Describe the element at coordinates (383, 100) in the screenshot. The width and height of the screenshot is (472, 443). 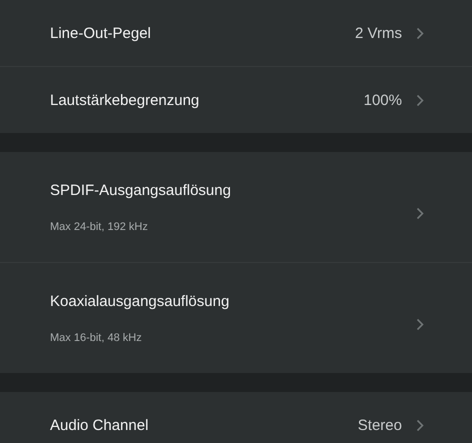
I see `setting-value: 100%` at that location.